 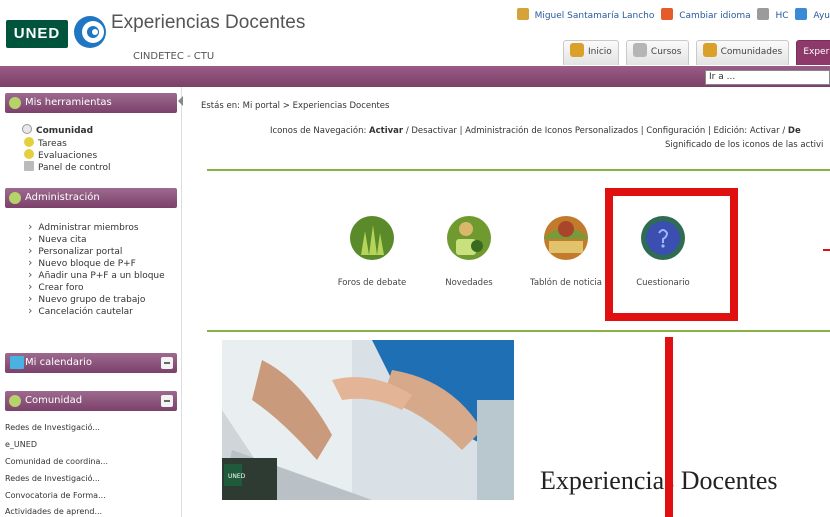 I want to click on community-item-label: e_UNED, so click(x=21, y=444).